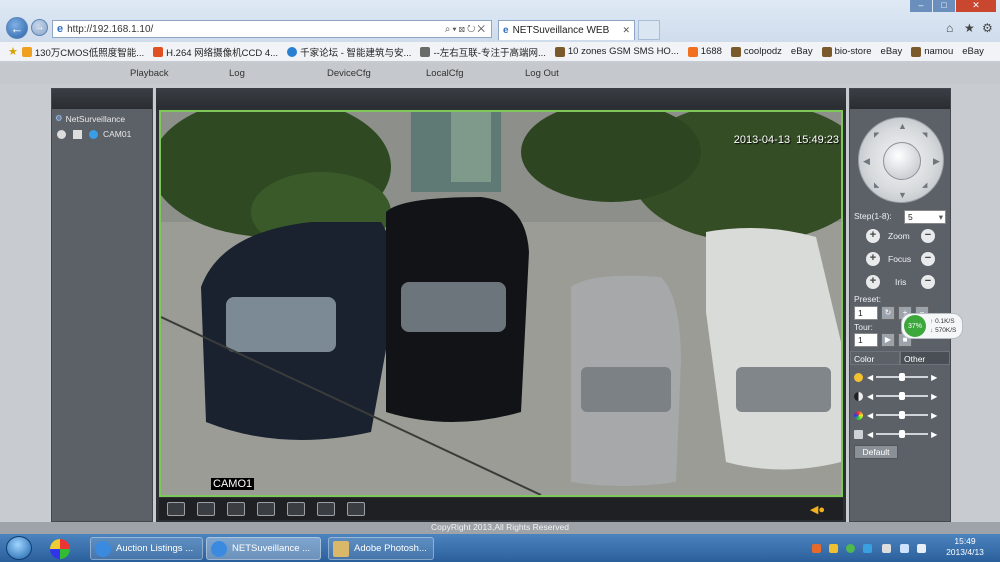  What do you see at coordinates (928, 259) in the screenshot?
I see `focus-out-button: −` at bounding box center [928, 259].